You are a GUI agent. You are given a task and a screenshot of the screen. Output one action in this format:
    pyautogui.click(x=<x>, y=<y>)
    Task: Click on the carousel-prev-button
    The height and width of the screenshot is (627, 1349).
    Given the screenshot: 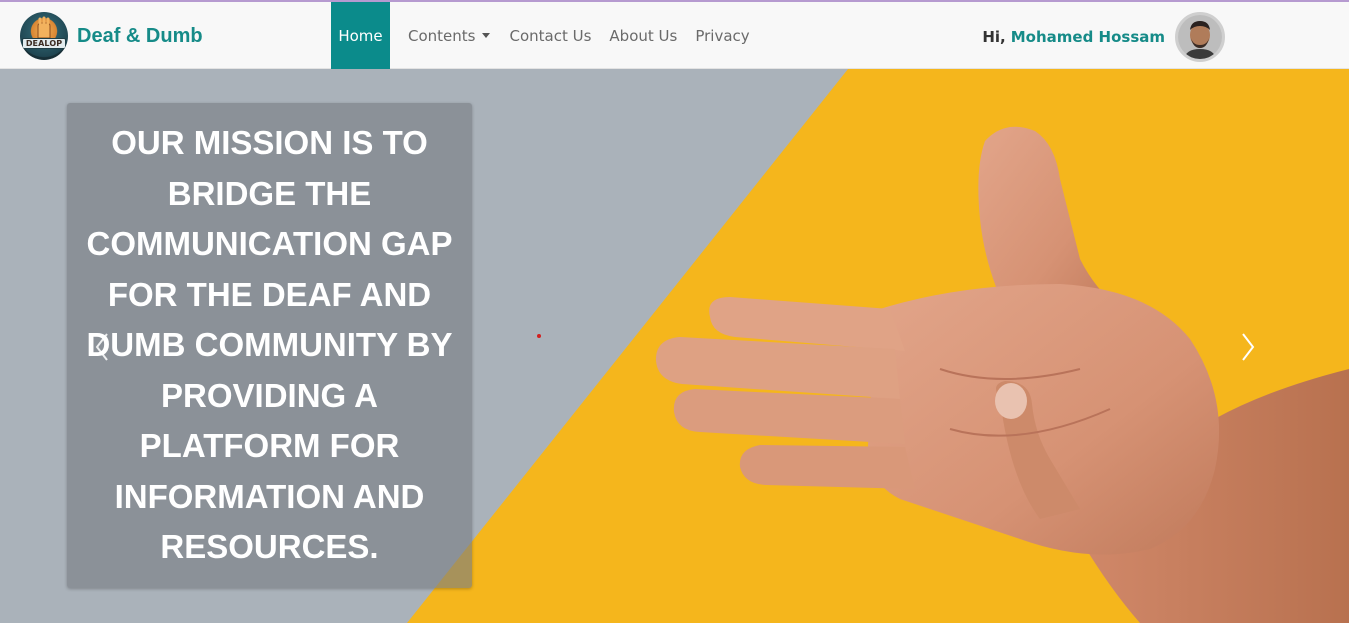 What is the action you would take?
    pyautogui.click(x=102, y=347)
    